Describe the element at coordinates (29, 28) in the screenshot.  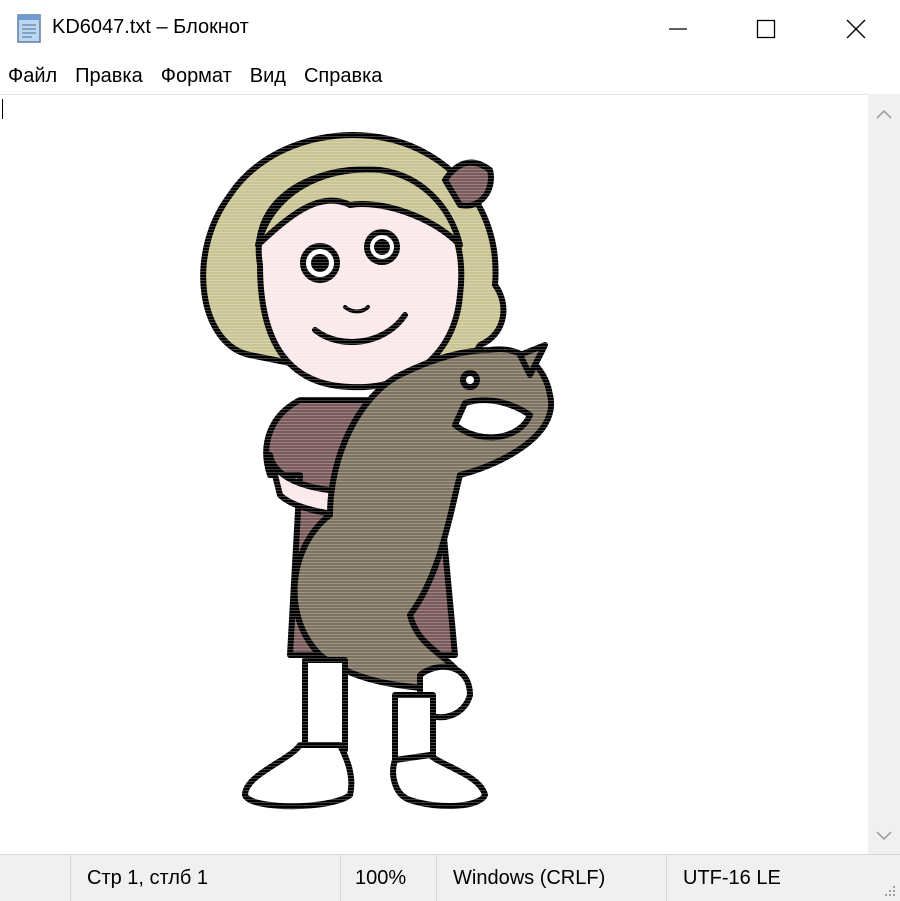
I see `notepad-icon` at that location.